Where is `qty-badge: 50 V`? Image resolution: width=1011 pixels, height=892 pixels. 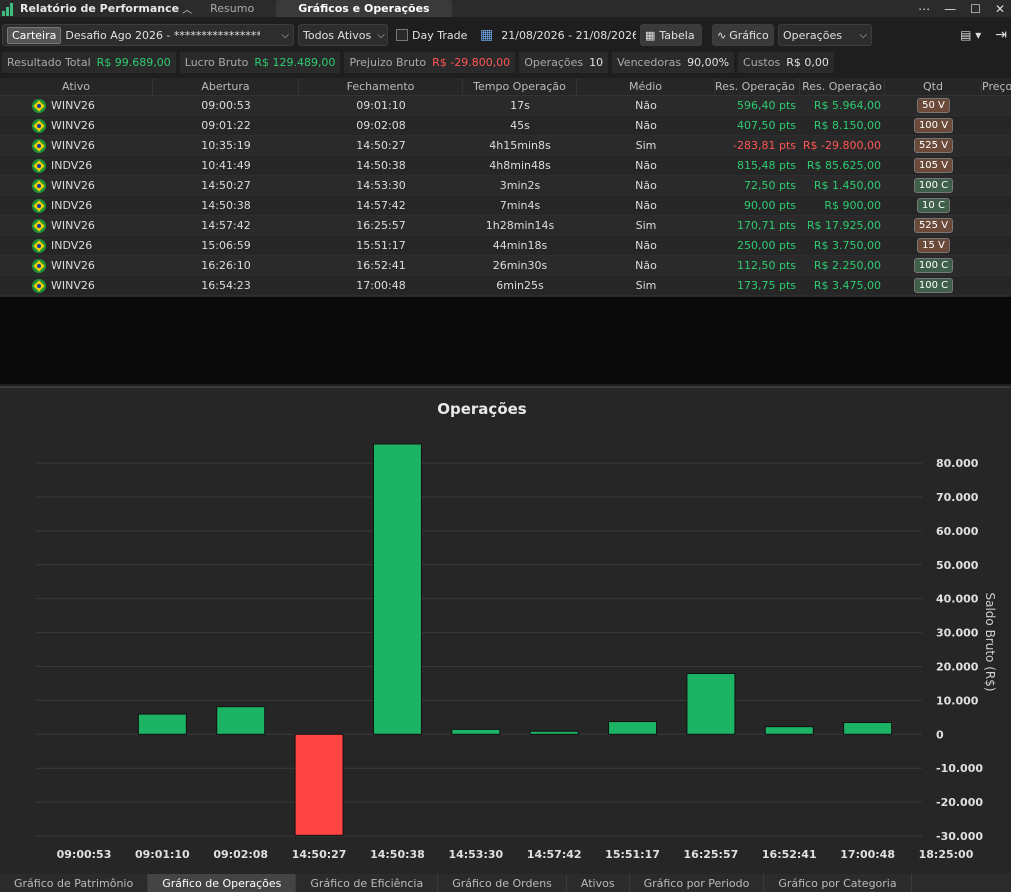 qty-badge: 50 V is located at coordinates (933, 105).